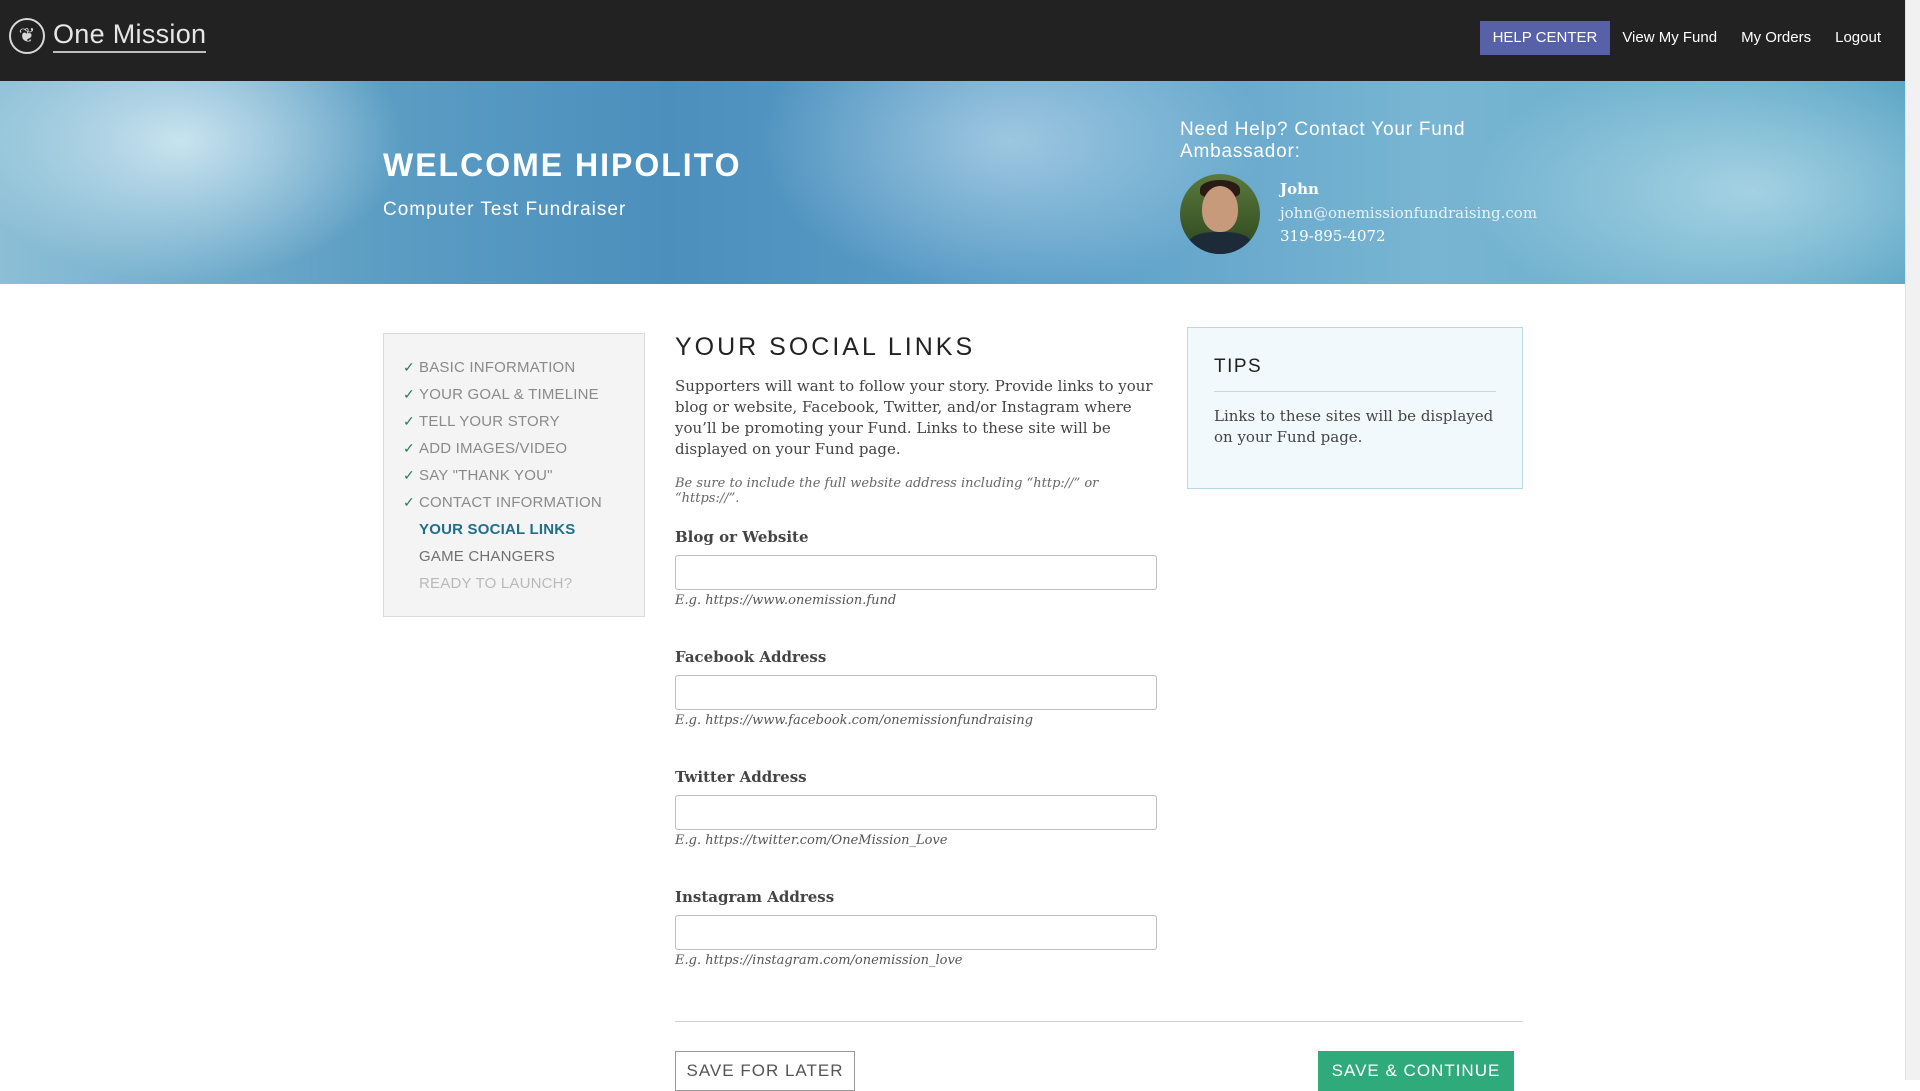  I want to click on logo-text: One Mission, so click(130, 36).